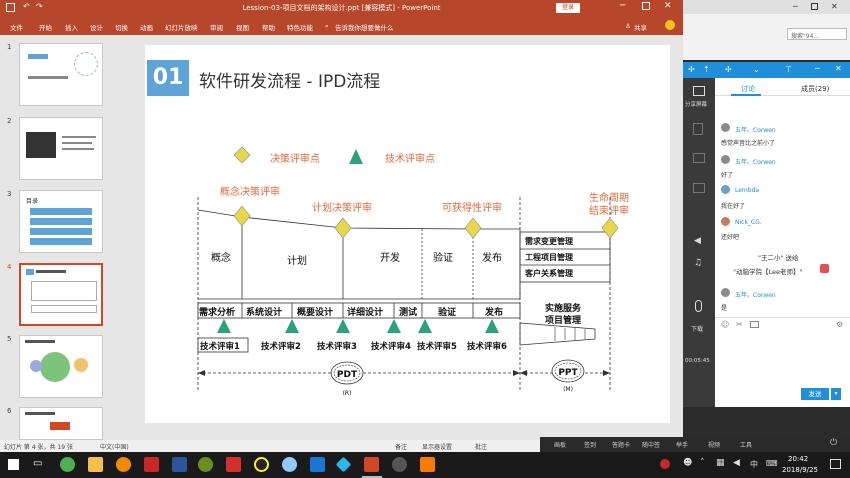 The image size is (850, 478). What do you see at coordinates (560, 444) in the screenshot?
I see `tool-whiteboard: 画板` at bounding box center [560, 444].